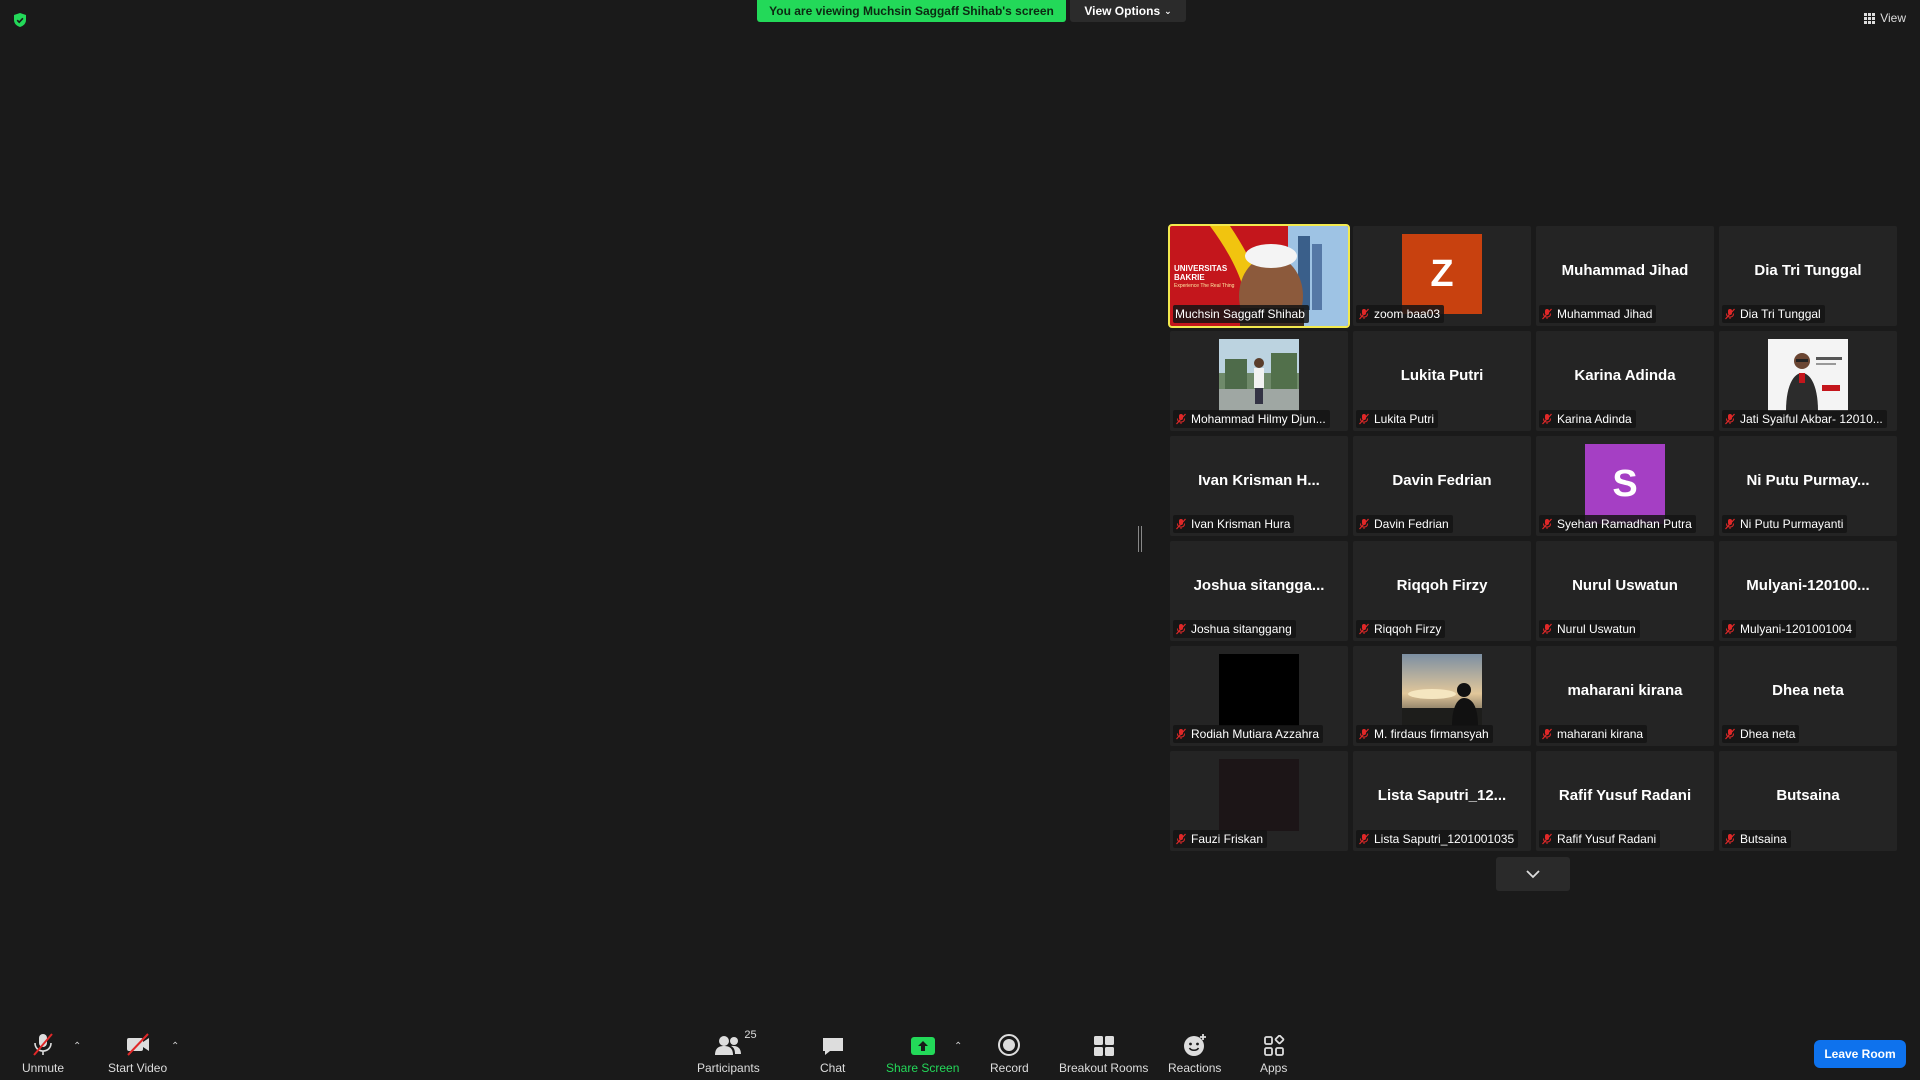 This screenshot has width=1920, height=1080. Describe the element at coordinates (1140, 539) in the screenshot. I see `panel-resize-handle` at that location.